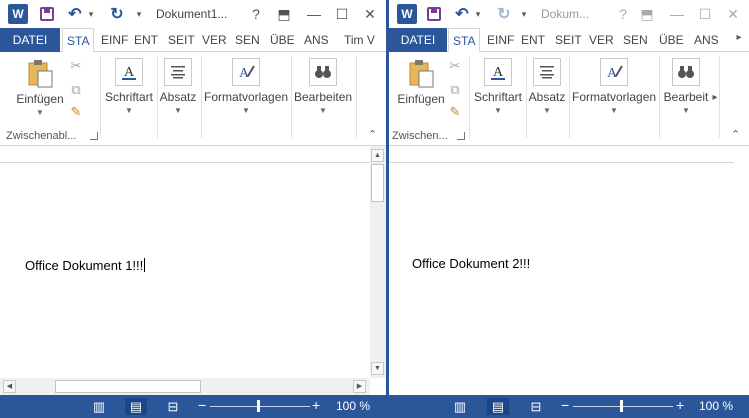 This screenshot has height=418, width=749. Describe the element at coordinates (741, 270) in the screenshot. I see `vertical-scrollbar` at that location.